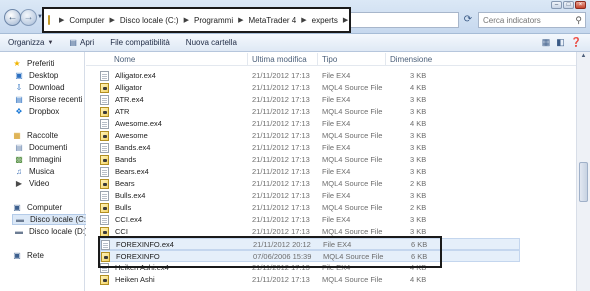  What do you see at coordinates (273, 20) in the screenshot?
I see `breadcrumb-metatrader: MetaTrader 4` at bounding box center [273, 20].